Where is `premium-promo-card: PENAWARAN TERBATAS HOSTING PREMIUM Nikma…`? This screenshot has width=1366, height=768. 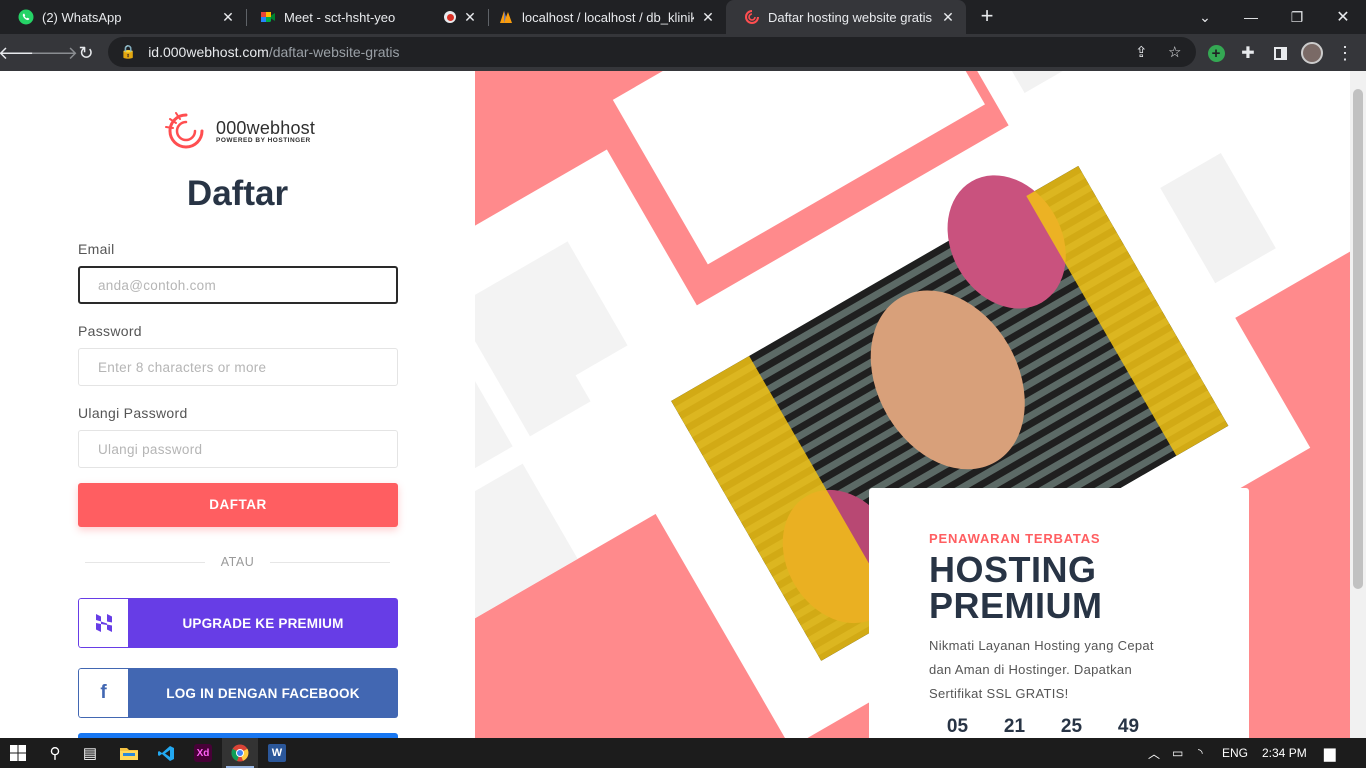
premium-promo-card: PENAWARAN TERBATAS HOSTING PREMIUM Nikma… is located at coordinates (1059, 613).